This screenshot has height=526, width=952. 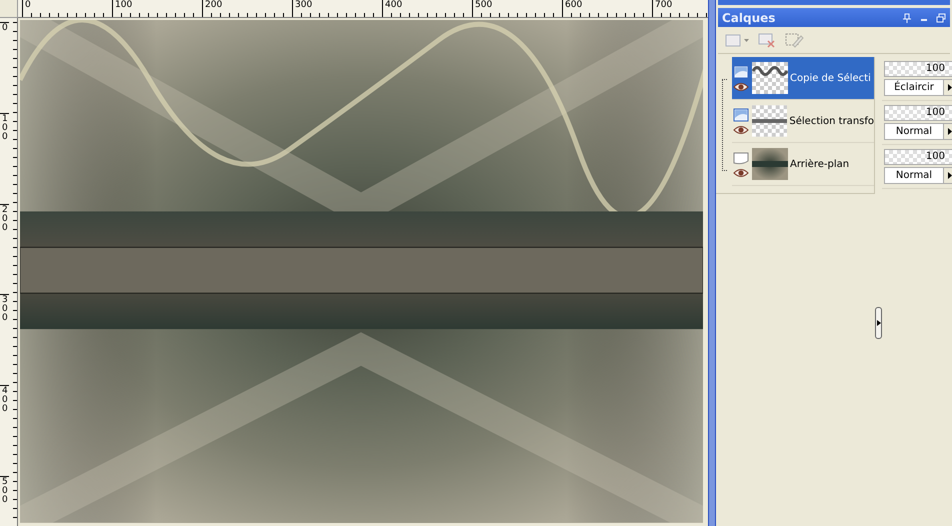 I want to click on layer-name: Sélection transfo, so click(x=831, y=121).